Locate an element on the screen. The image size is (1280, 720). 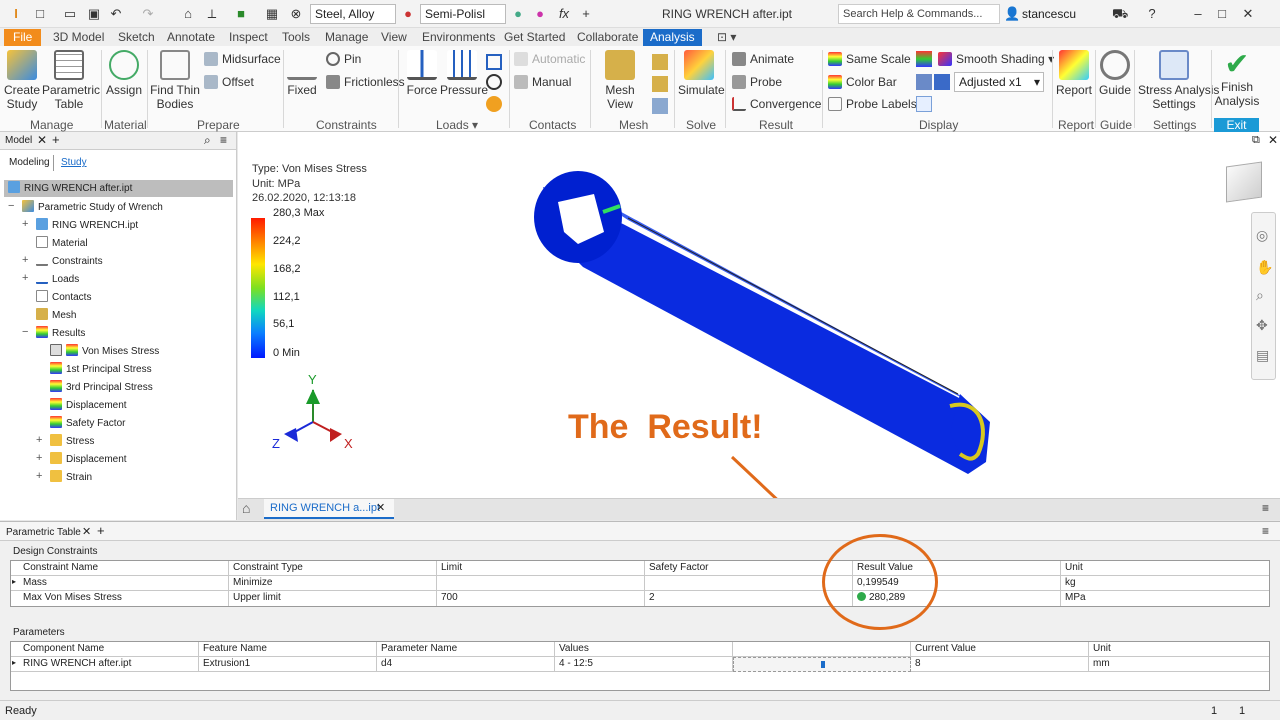
tree-item-strain-folder: Strain is located at coordinates (71, 477).